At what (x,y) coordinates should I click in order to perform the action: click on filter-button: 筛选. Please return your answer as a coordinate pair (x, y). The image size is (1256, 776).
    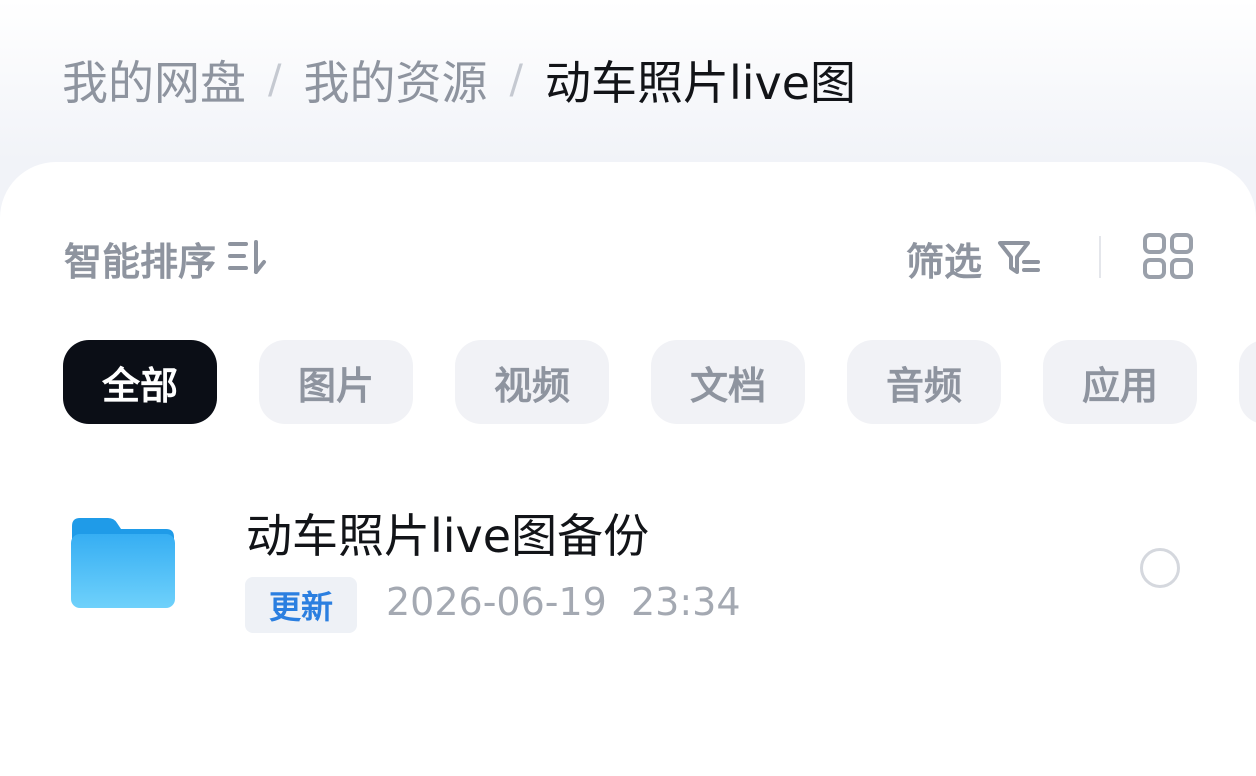
    Looking at the image, I should click on (974, 259).